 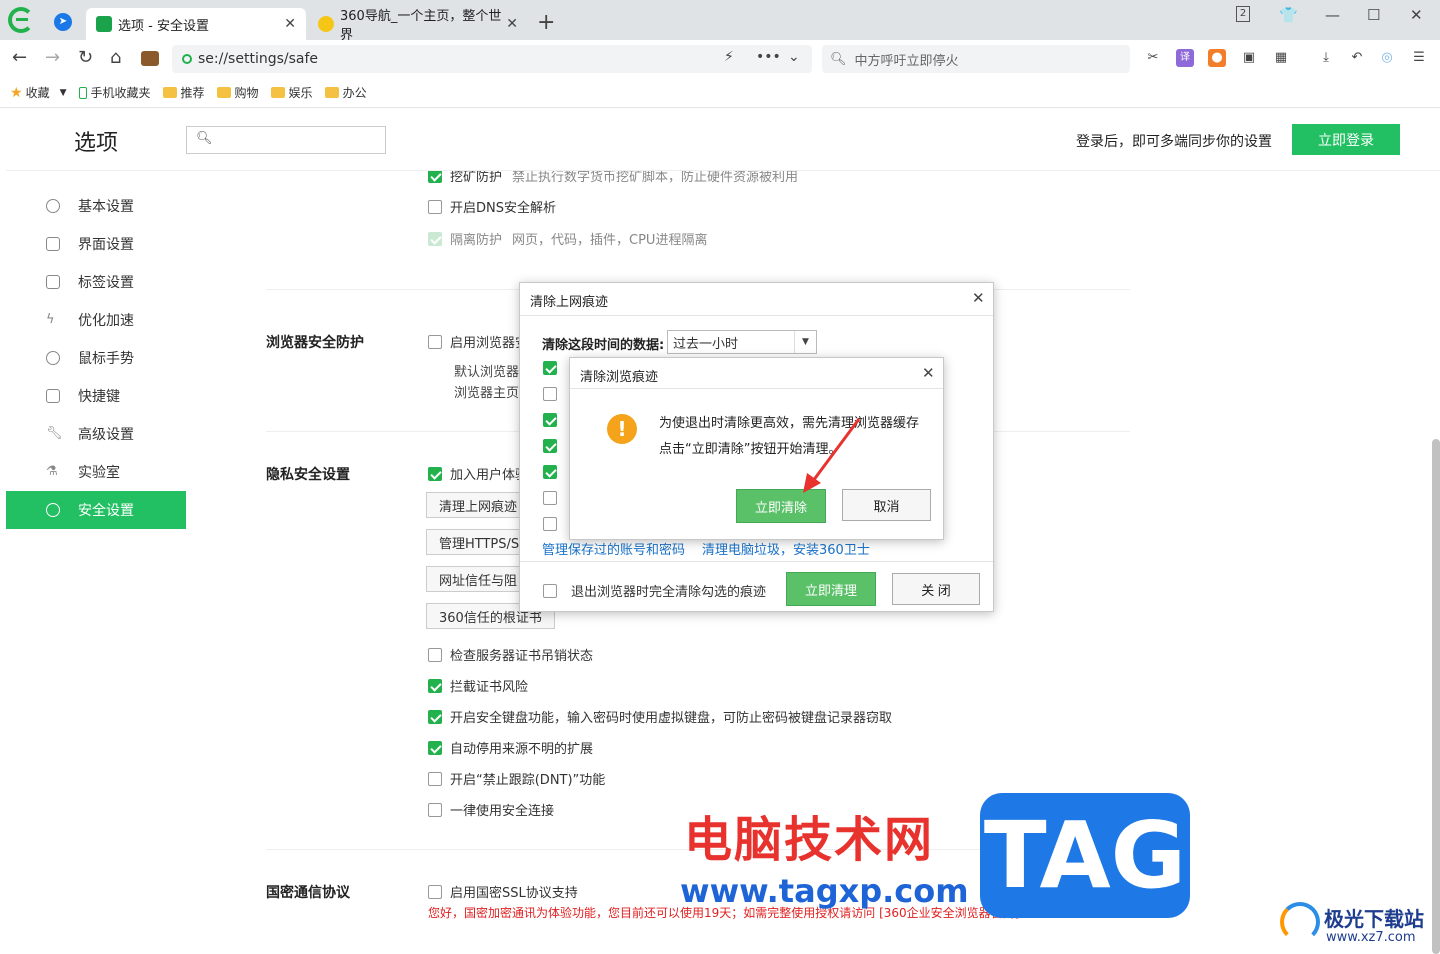 I want to click on scrollbar, so click(x=1436, y=696).